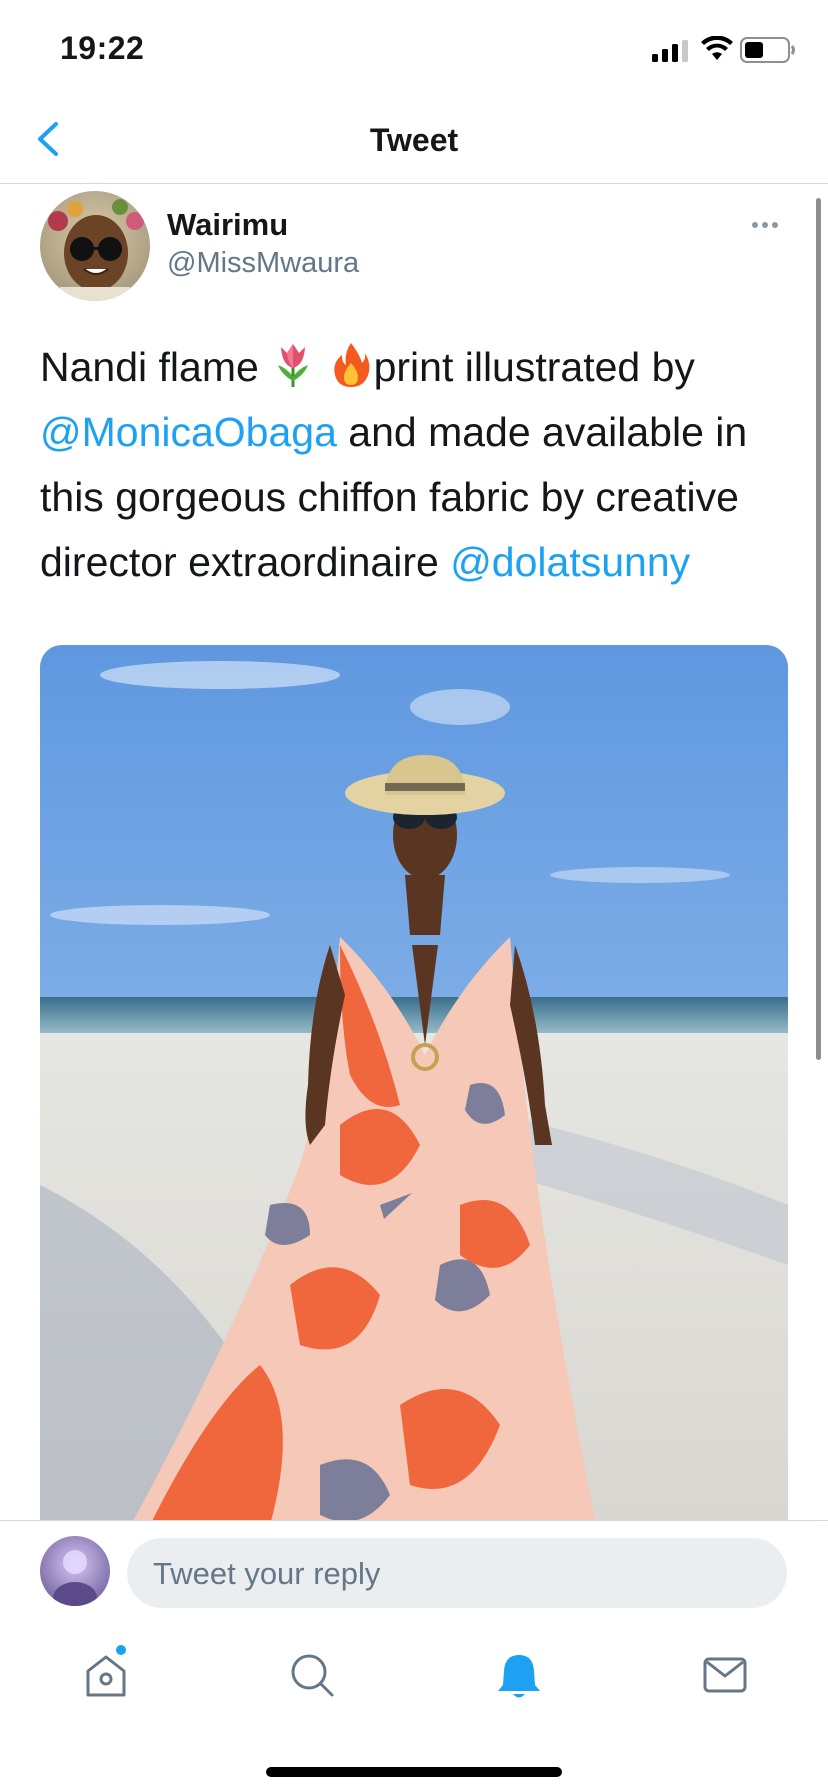 Image resolution: width=828 pixels, height=1792 pixels. I want to click on reply-placeholder: Tweet your reply, so click(267, 1573).